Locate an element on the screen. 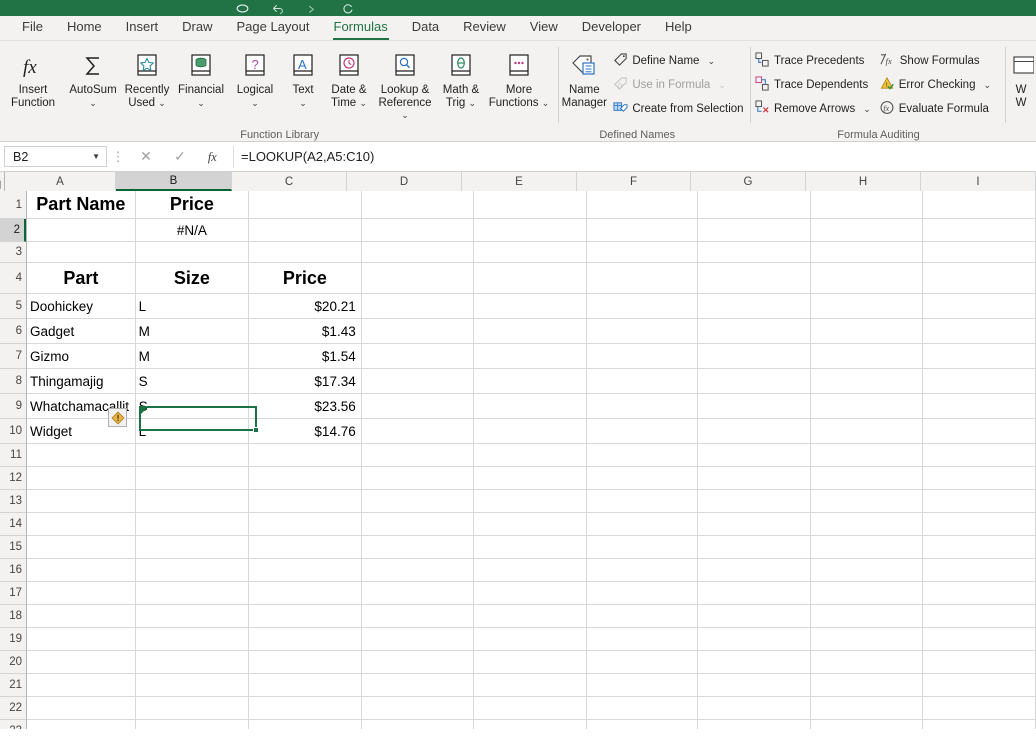 This screenshot has height=740, width=1036. cell-G16 is located at coordinates (754, 570).